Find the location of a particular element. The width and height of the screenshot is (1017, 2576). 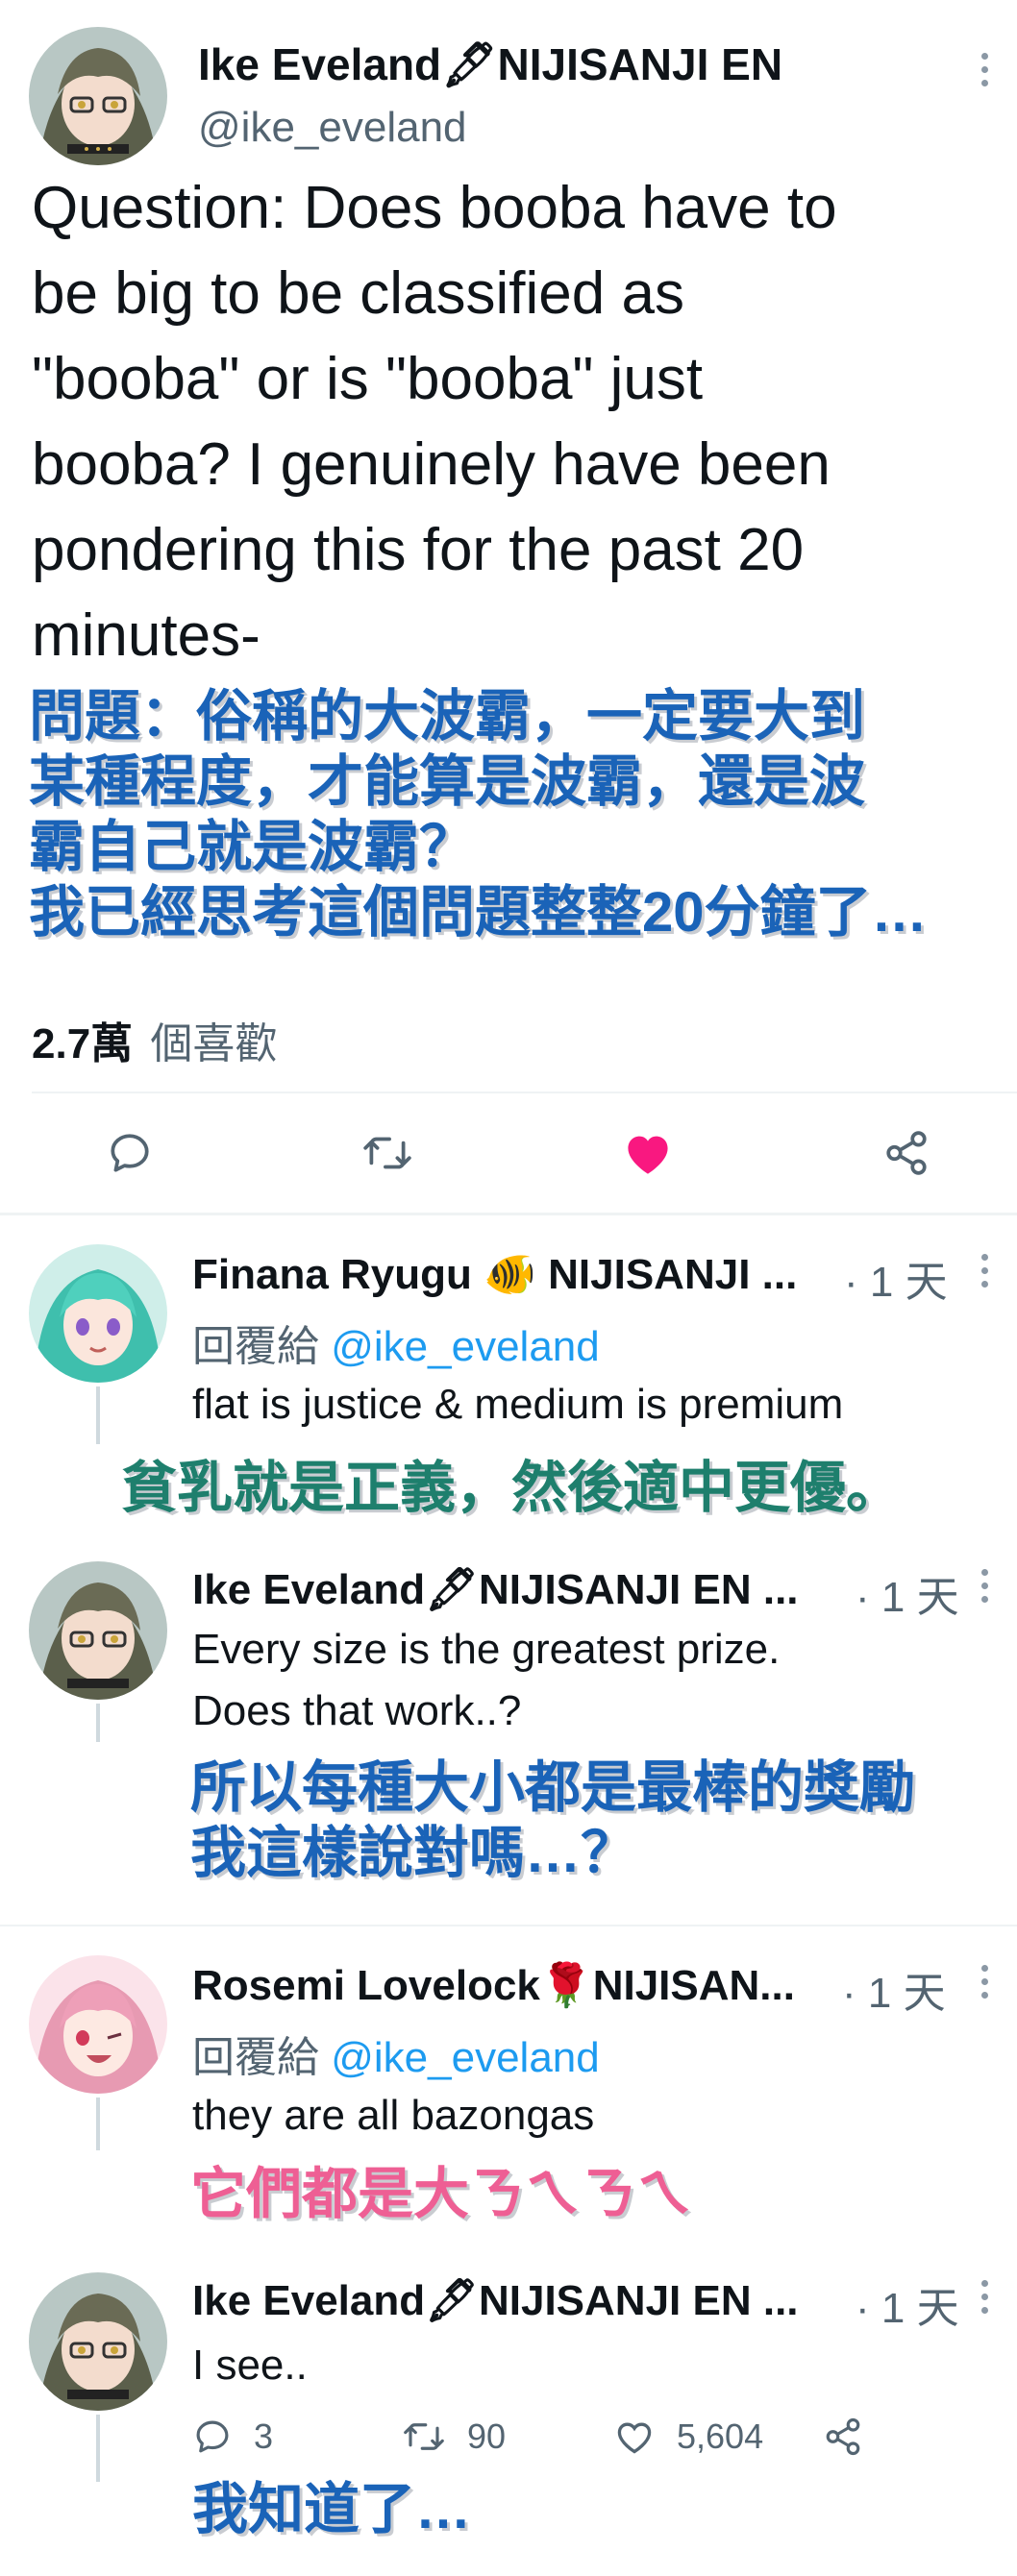

reply-text: I see.. is located at coordinates (250, 2365).